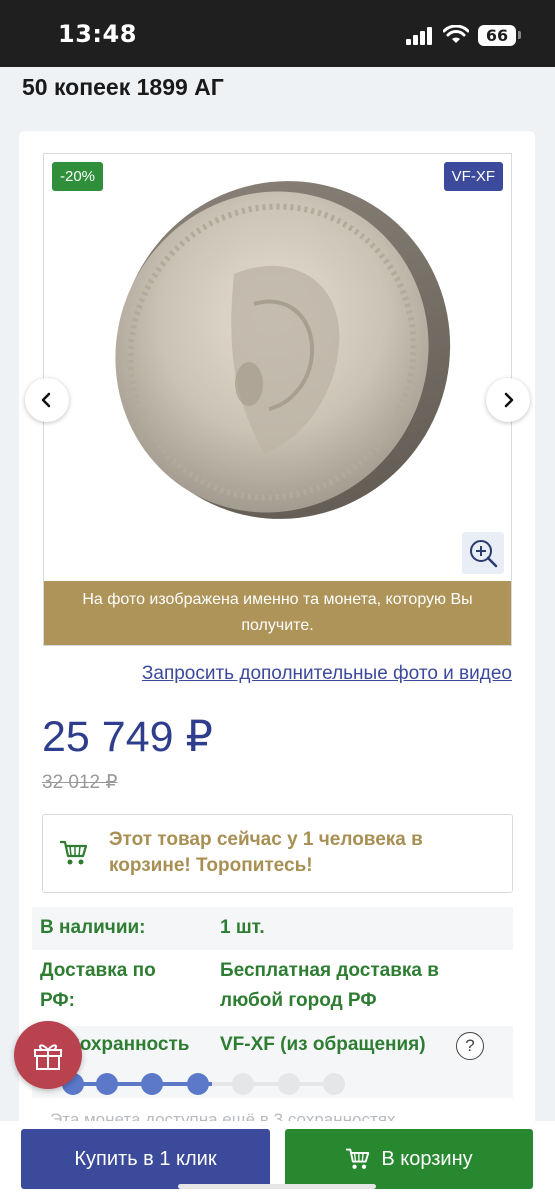 This screenshot has height=1200, width=555. I want to click on current-price: 25 749 ₽, so click(127, 737).